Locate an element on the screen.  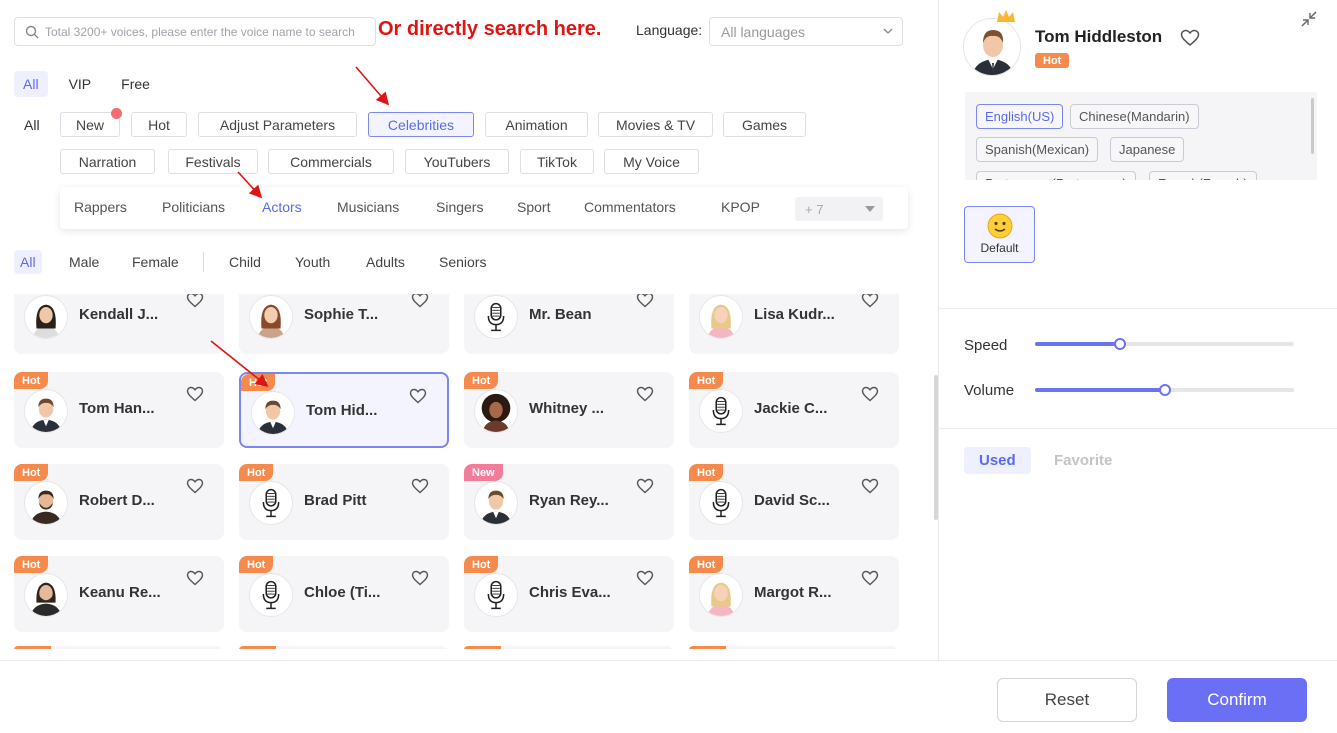
tier-tab-all: All is located at coordinates (31, 84).